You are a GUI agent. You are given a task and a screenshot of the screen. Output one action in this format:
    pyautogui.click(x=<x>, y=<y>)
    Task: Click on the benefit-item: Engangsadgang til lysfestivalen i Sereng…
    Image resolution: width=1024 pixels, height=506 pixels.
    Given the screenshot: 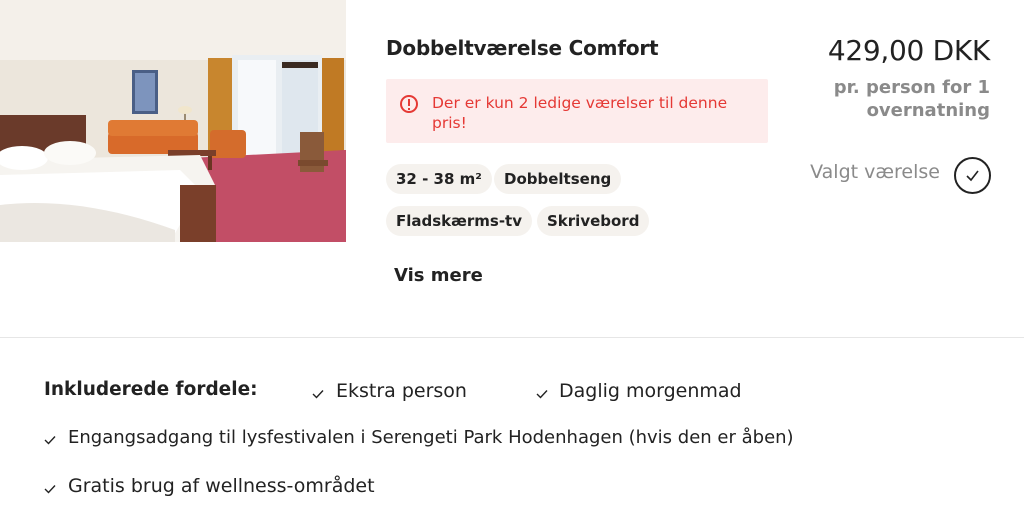 What is the action you would take?
    pyautogui.click(x=431, y=437)
    